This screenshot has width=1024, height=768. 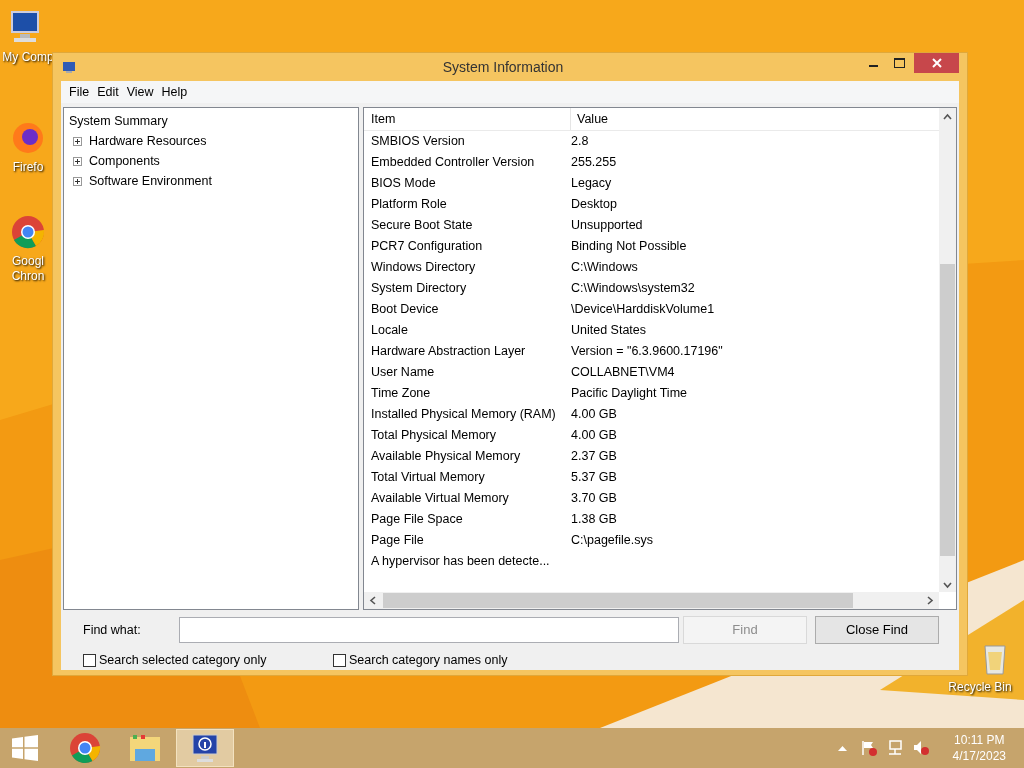 I want to click on tree-item: System Summary, so click(x=213, y=121).